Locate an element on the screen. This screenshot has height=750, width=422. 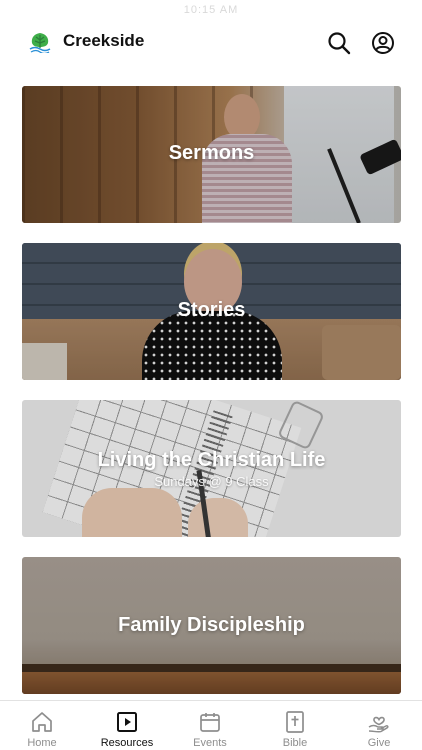
card-title: Living the Christian Life is located at coordinates (211, 460).